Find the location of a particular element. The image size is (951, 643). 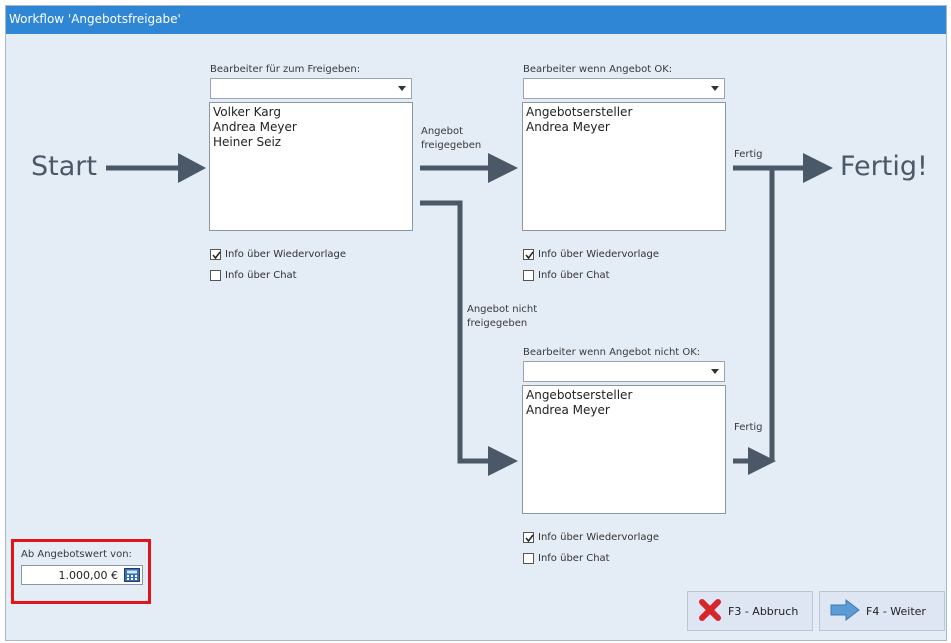

approval-info-wiedervorlage-checkbox: Info über Wiedervorlage is located at coordinates (278, 254).